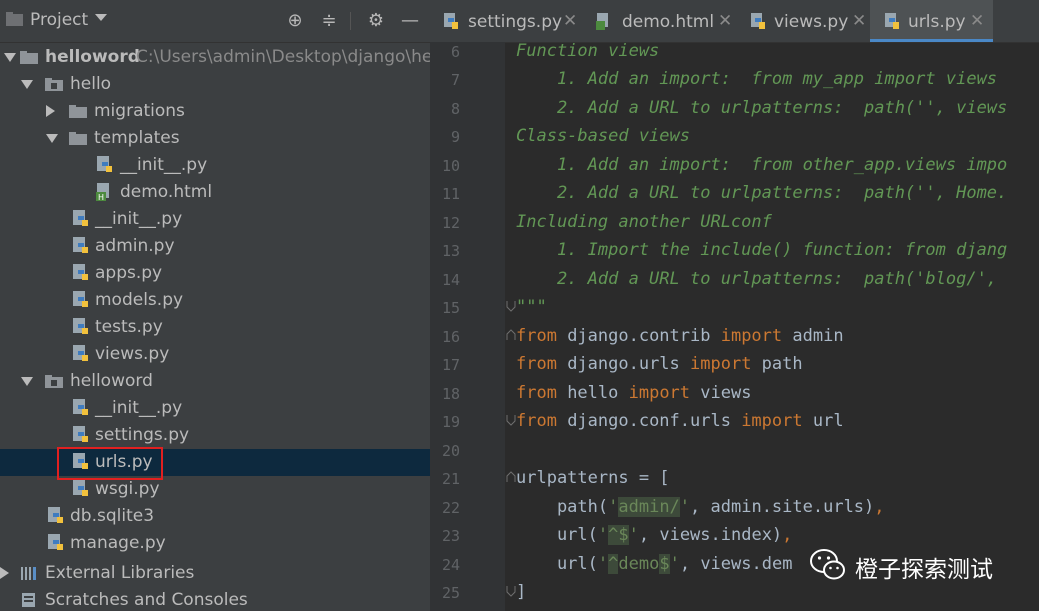  What do you see at coordinates (146, 600) in the screenshot?
I see `tree-item-label: Scratches and Consoles` at bounding box center [146, 600].